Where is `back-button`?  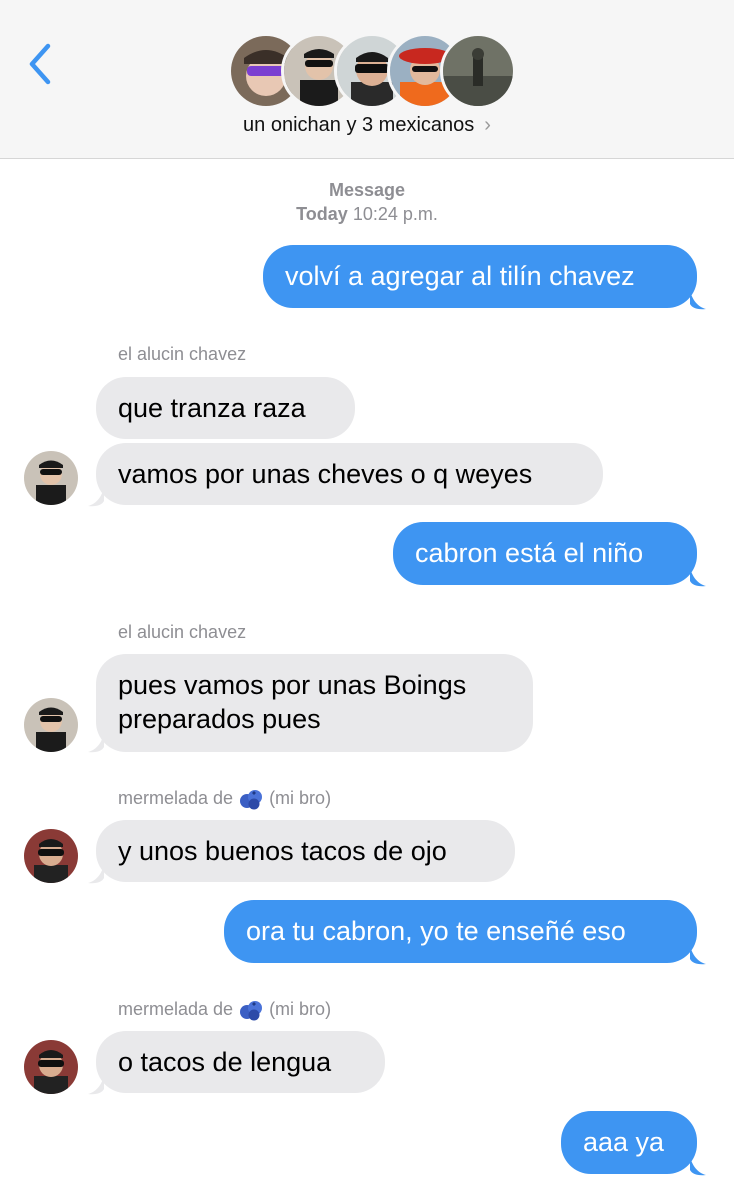 back-button is located at coordinates (41, 64).